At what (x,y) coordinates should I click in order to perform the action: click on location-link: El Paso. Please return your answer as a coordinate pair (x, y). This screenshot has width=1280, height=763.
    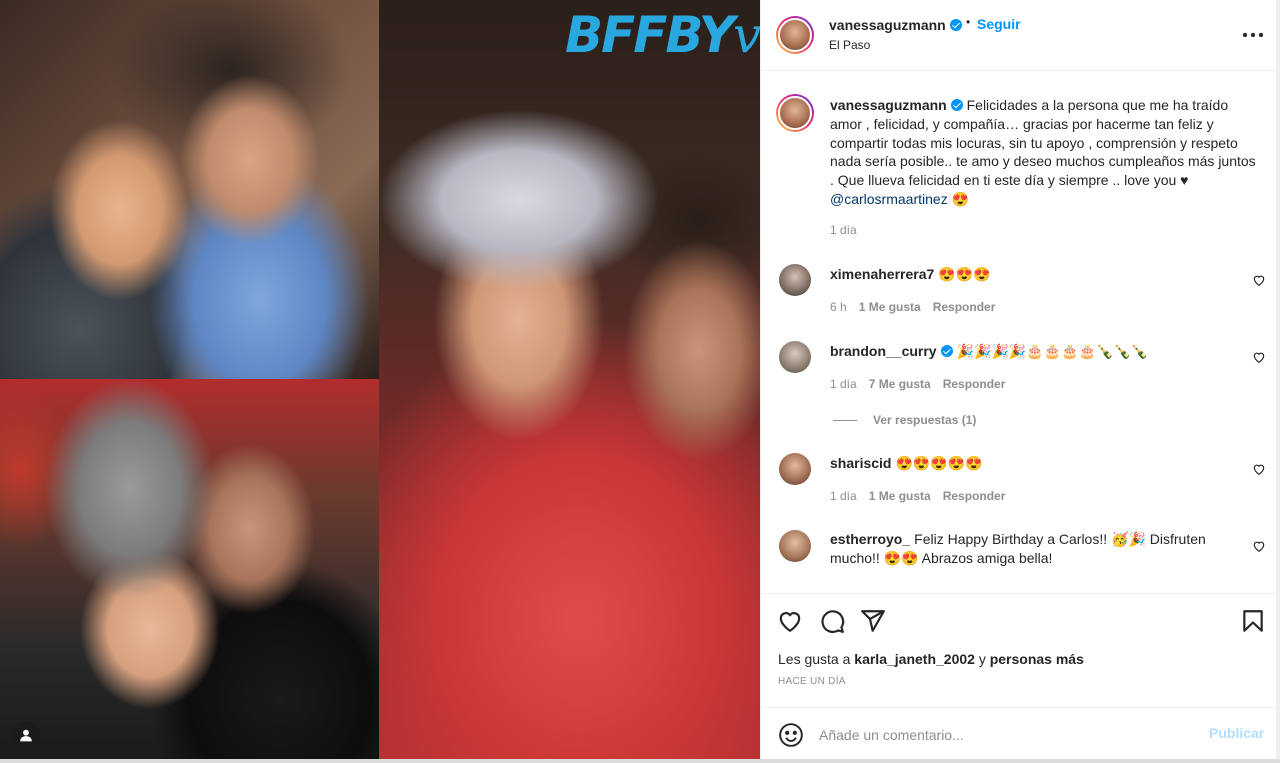
    Looking at the image, I should click on (849, 45).